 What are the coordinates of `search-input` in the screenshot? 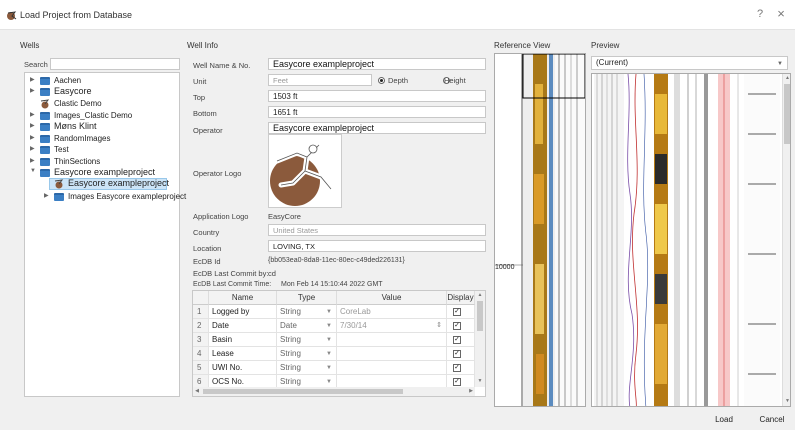 It's located at (115, 64).